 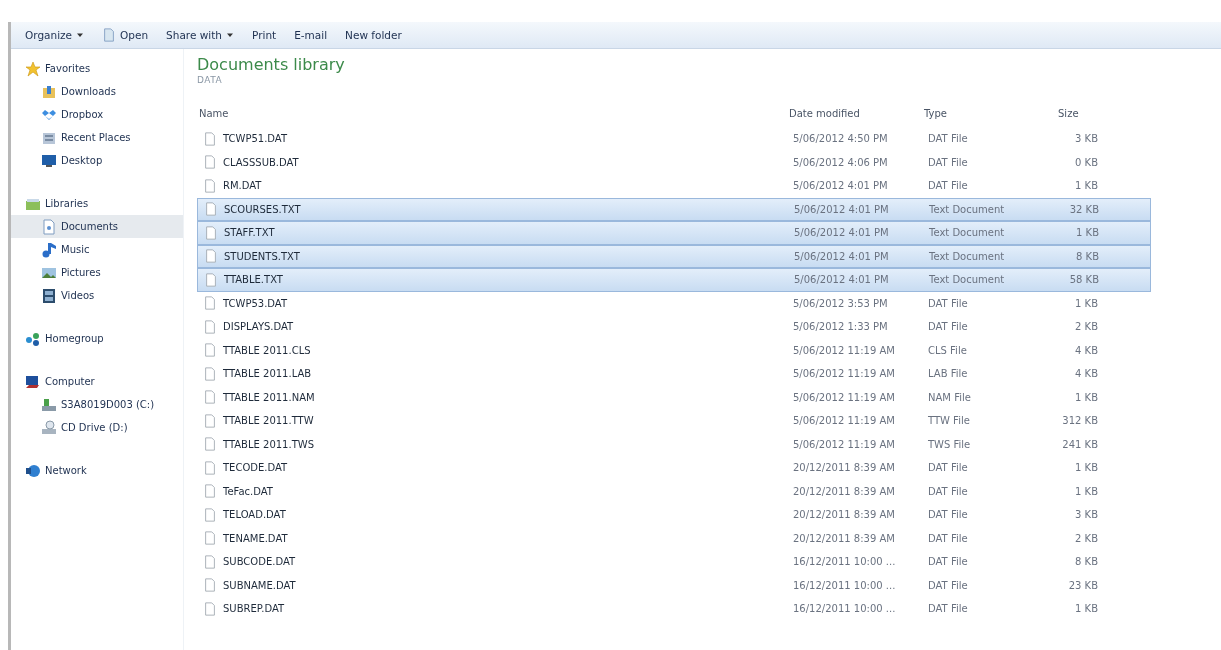 I want to click on file-row: SUBNAME.DAT 16/12/2011 10:00 ... DAT File 23 KB, so click(x=674, y=585).